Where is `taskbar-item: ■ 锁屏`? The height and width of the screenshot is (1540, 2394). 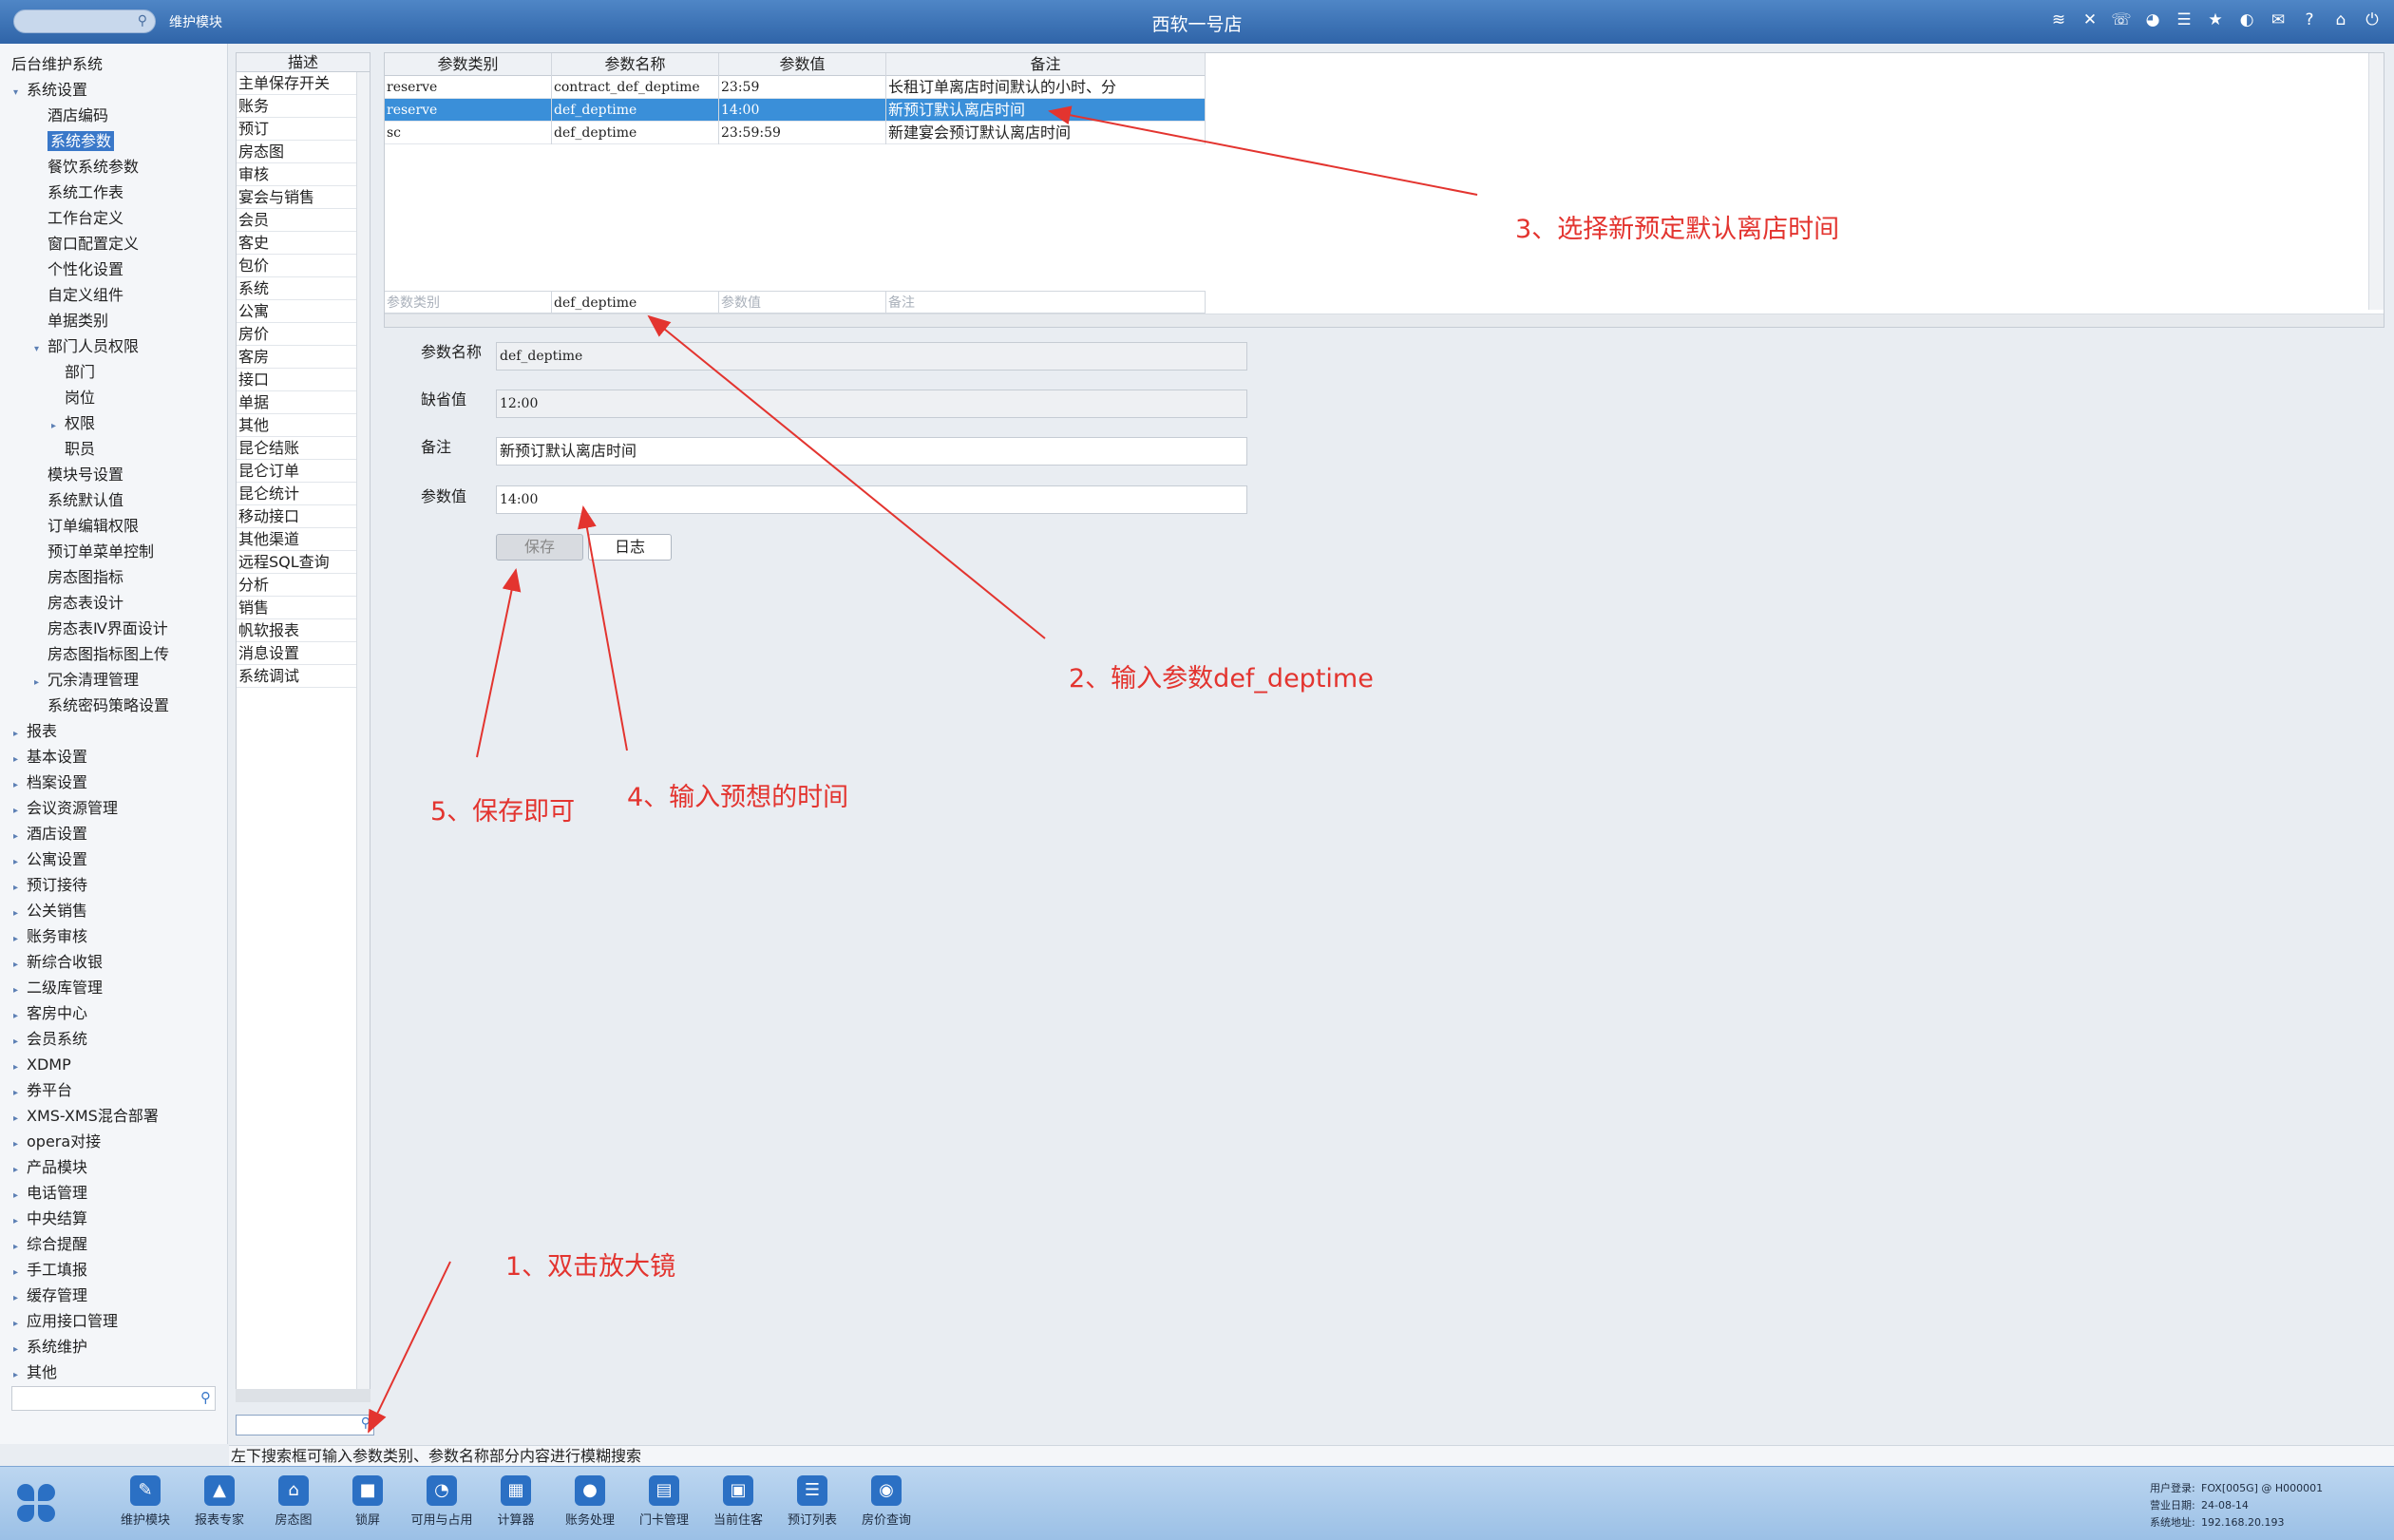
taskbar-item: ■ 锁屏 is located at coordinates (367, 1501).